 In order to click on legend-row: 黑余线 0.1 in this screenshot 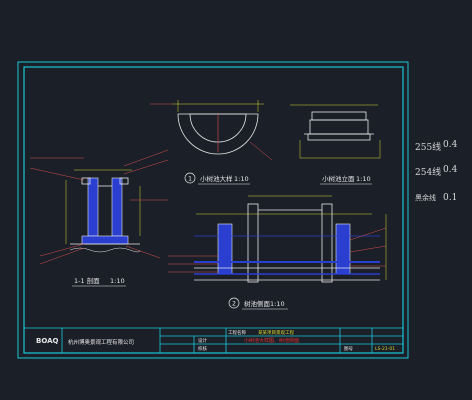, I will do `click(436, 198)`.